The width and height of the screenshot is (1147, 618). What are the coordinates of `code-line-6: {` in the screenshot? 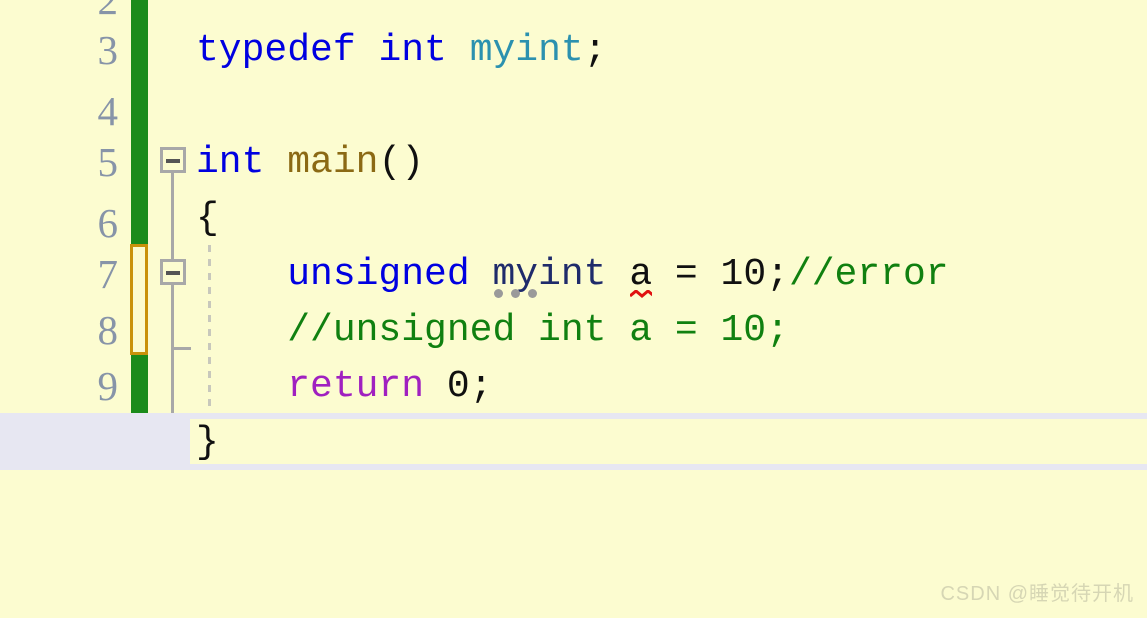 It's located at (207, 218).